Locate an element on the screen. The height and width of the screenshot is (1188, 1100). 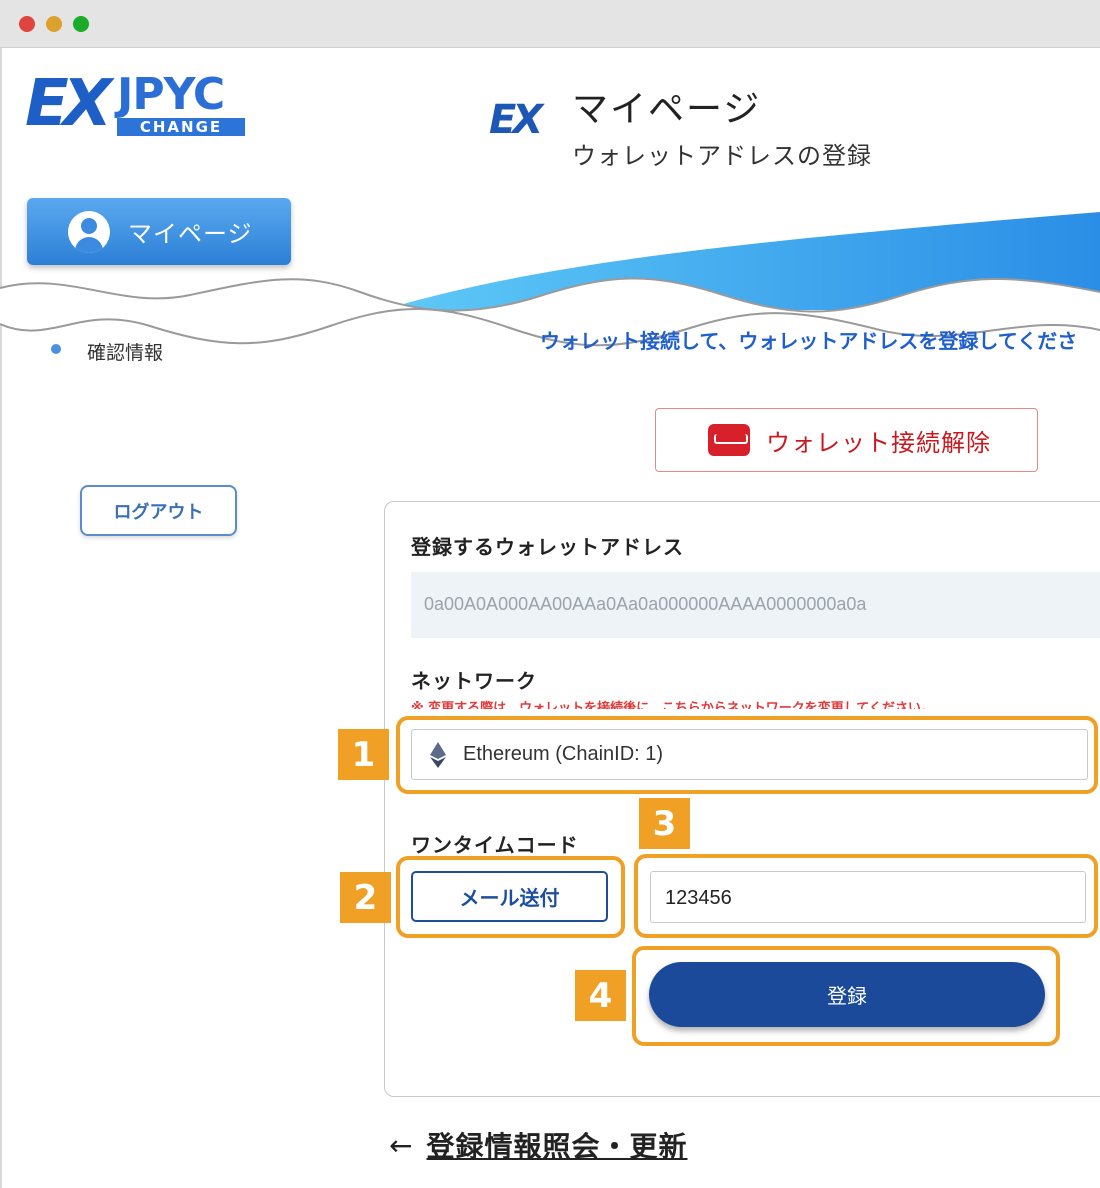
arrow-left-icon: ← is located at coordinates (401, 1145).